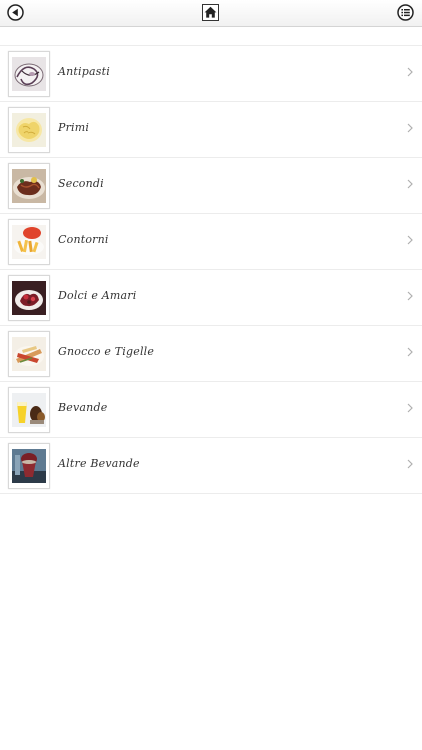 The image size is (422, 750). I want to click on primi-photo-icon, so click(29, 130).